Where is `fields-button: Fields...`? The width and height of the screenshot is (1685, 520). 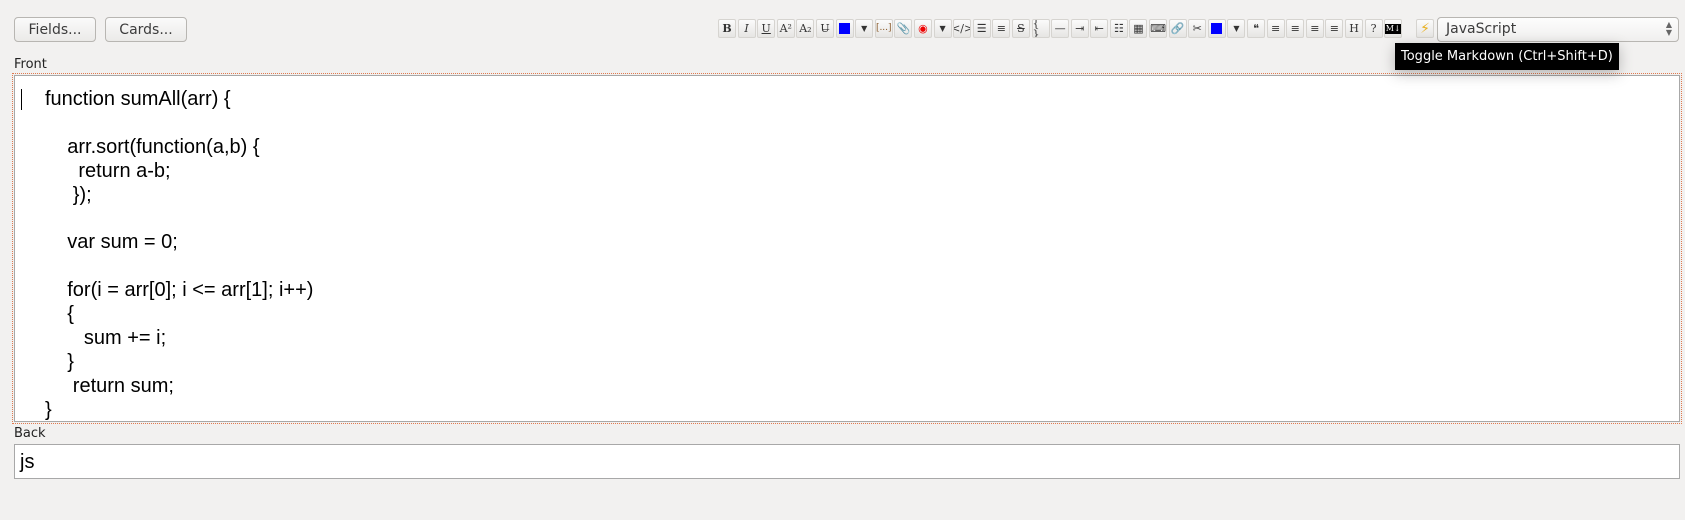
fields-button: Fields... is located at coordinates (55, 29).